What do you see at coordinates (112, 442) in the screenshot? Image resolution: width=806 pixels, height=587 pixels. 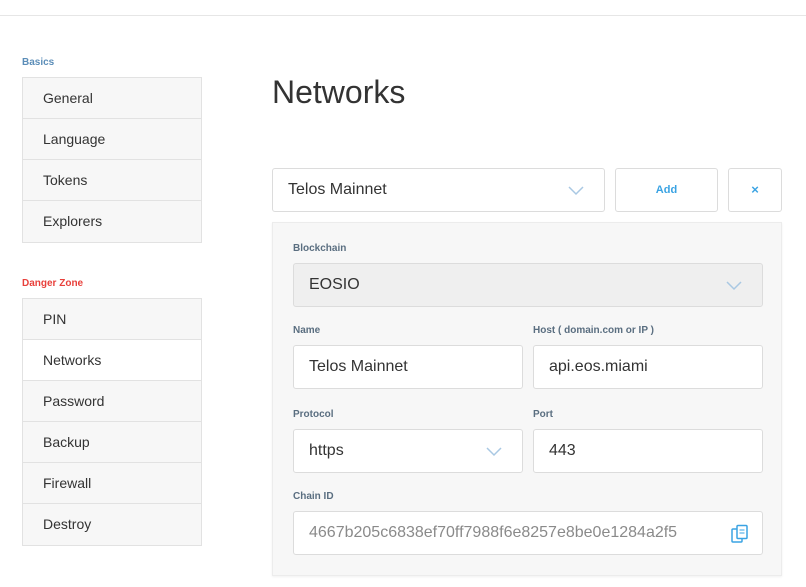 I see `sidebar-item-backup: Backup` at bounding box center [112, 442].